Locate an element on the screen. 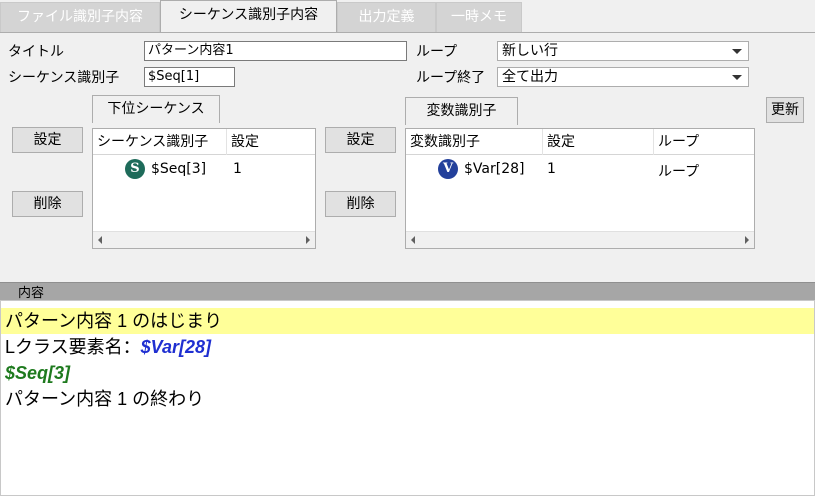  sequence-icon: S is located at coordinates (135, 169).